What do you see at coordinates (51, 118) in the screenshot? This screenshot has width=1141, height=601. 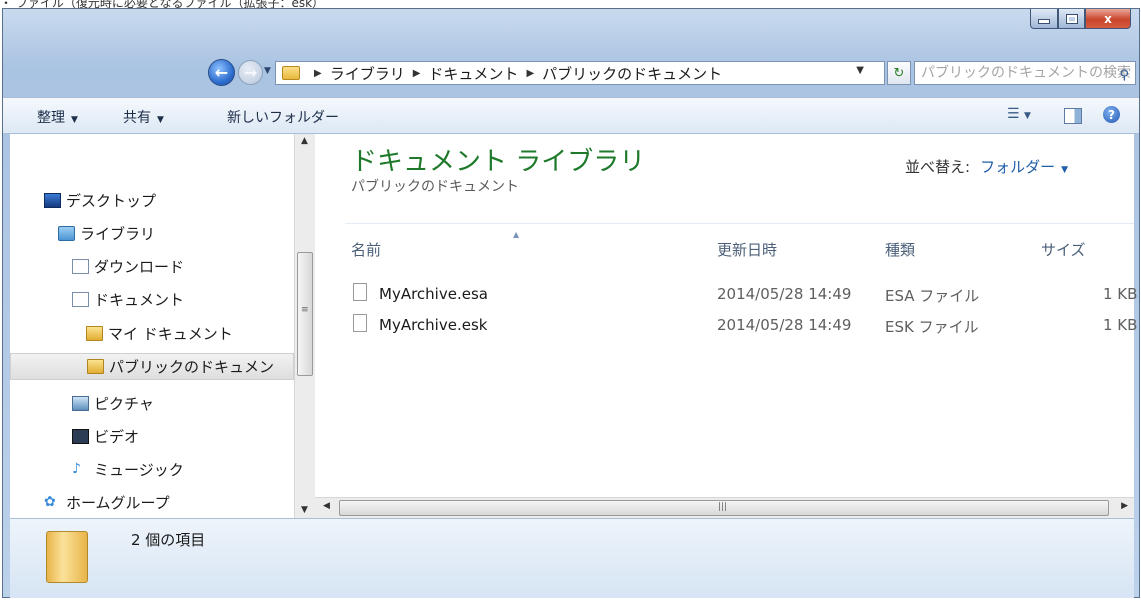 I see `organize-label: 整理` at bounding box center [51, 118].